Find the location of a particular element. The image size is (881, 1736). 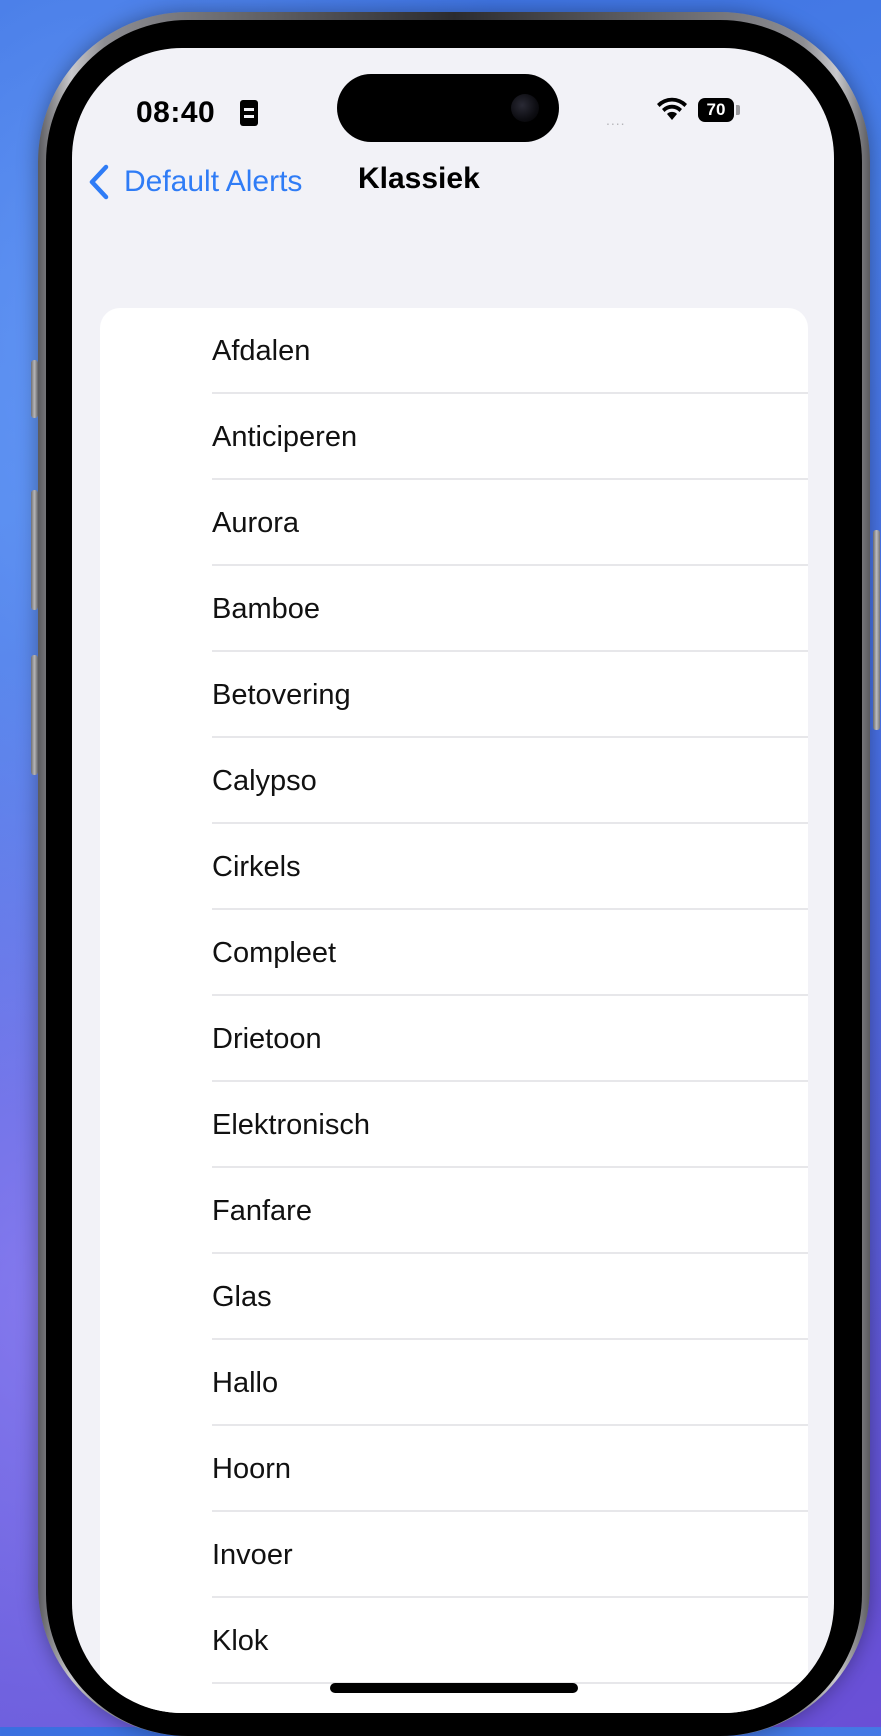

tone-label: Cirkels is located at coordinates (256, 867).